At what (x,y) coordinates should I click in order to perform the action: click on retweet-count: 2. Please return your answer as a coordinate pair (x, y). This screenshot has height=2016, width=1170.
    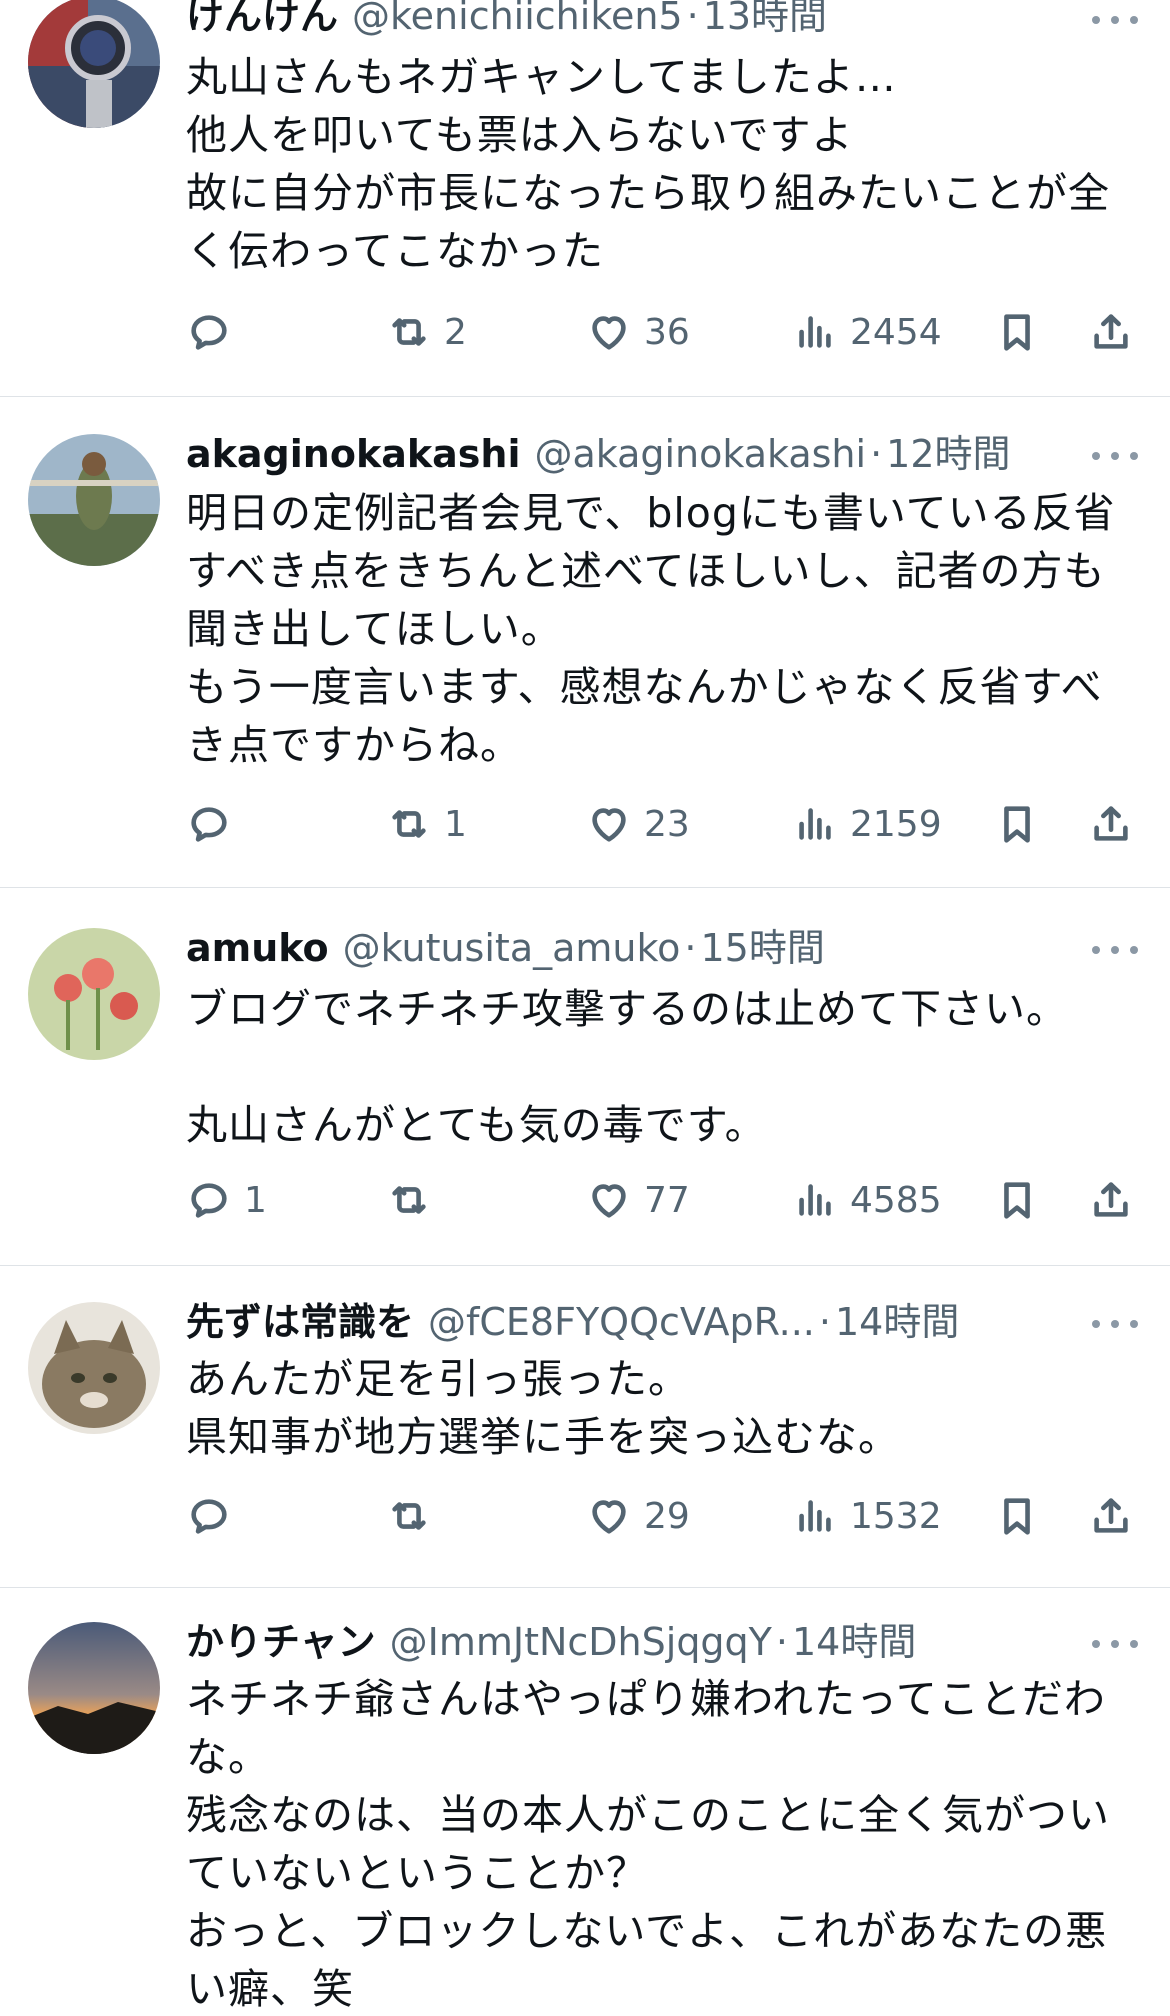
    Looking at the image, I should click on (455, 332).